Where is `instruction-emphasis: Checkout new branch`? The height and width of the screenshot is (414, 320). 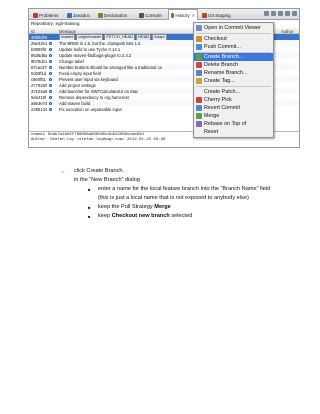
instruction-emphasis: Checkout new branch is located at coordinates (140, 216).